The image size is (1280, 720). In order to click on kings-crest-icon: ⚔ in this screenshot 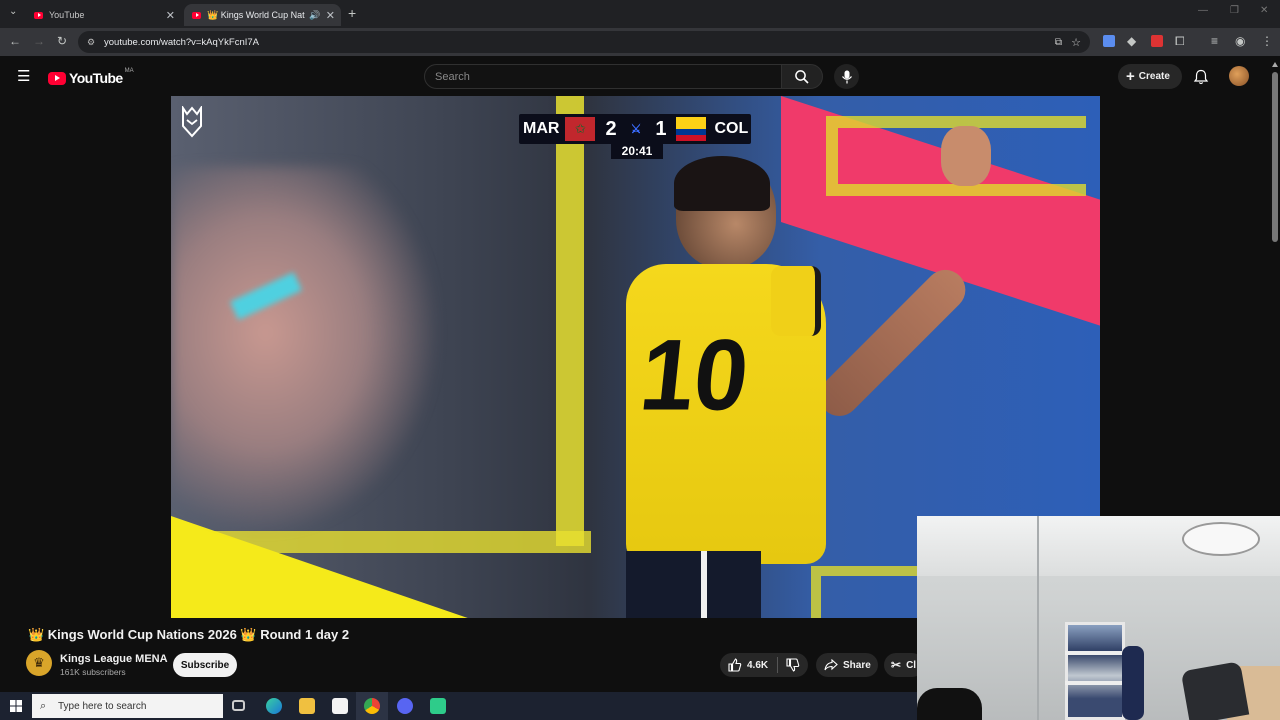, I will do `click(636, 129)`.